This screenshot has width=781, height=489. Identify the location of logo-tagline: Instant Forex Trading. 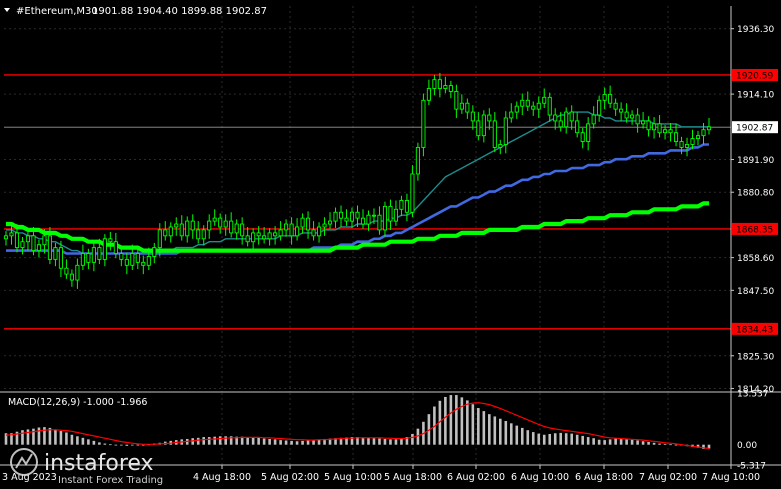
(110, 480).